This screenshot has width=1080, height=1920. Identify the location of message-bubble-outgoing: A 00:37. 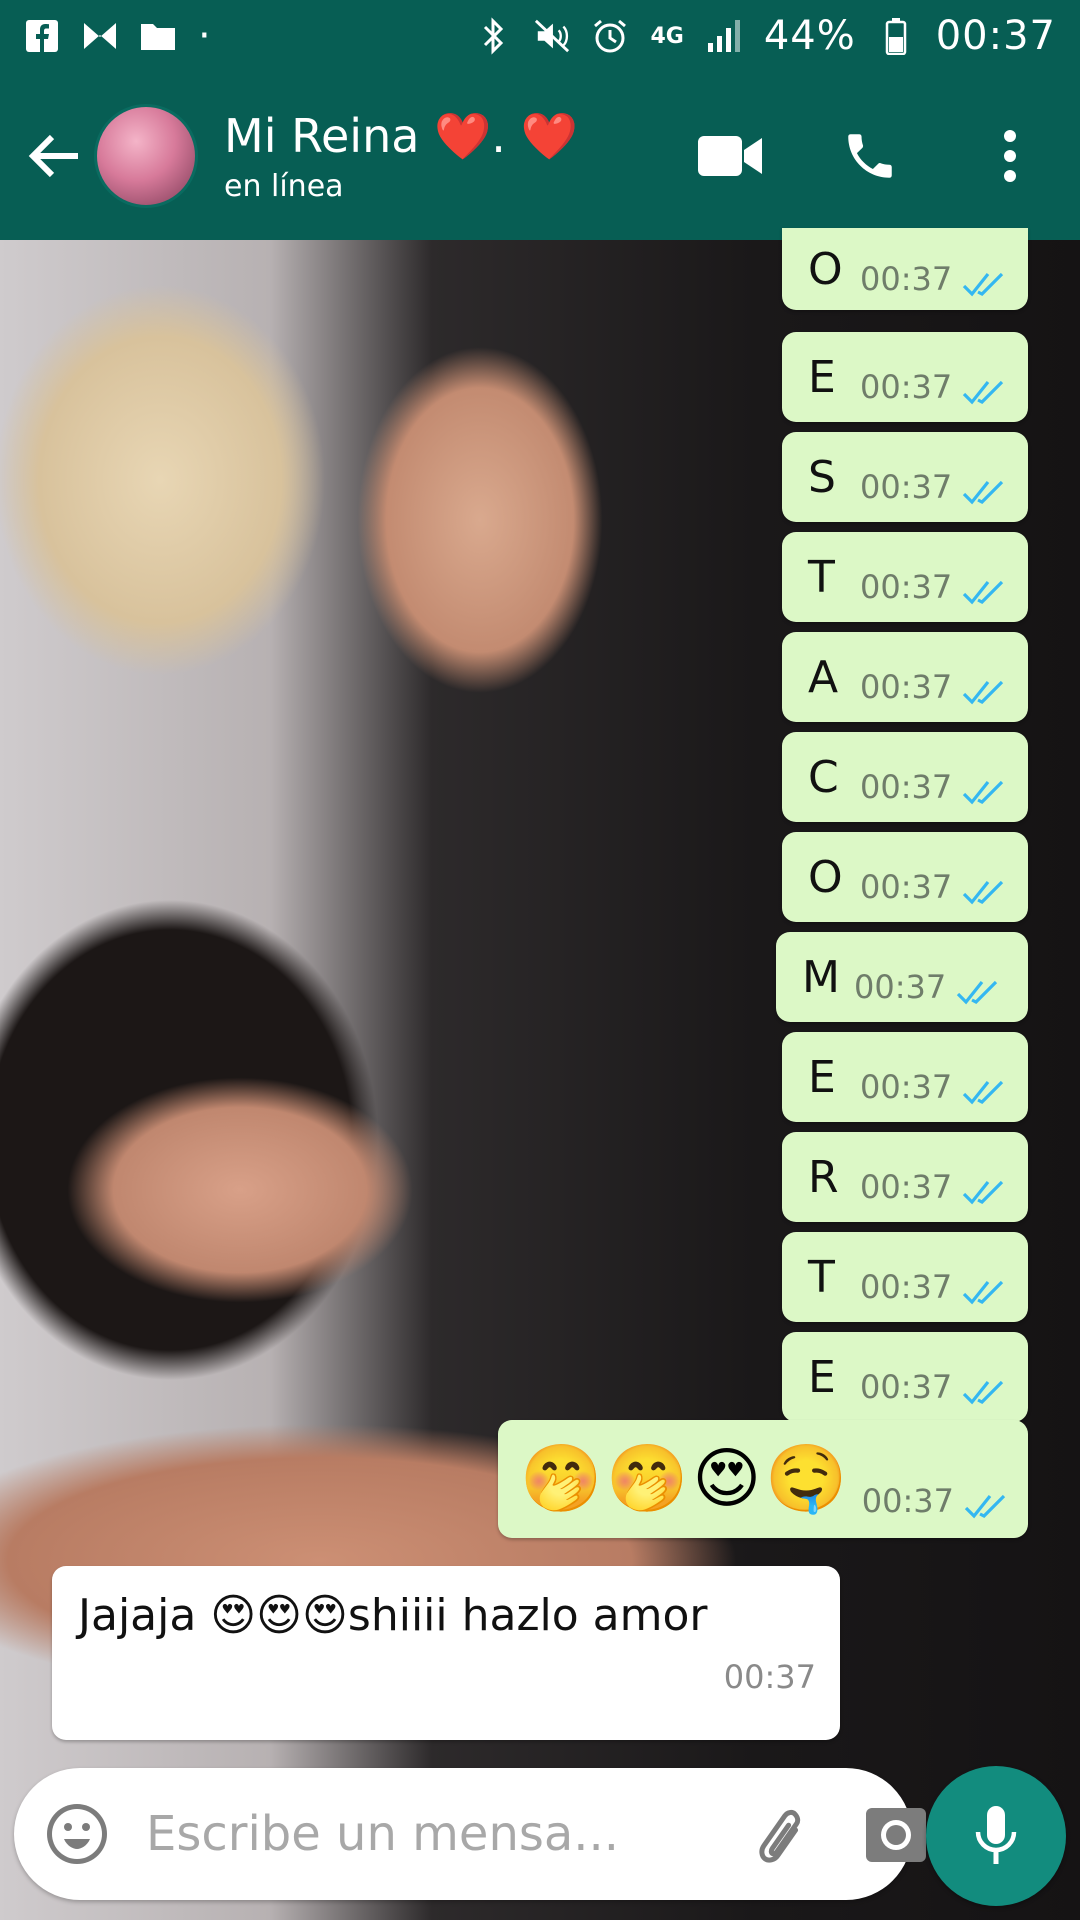
(905, 677).